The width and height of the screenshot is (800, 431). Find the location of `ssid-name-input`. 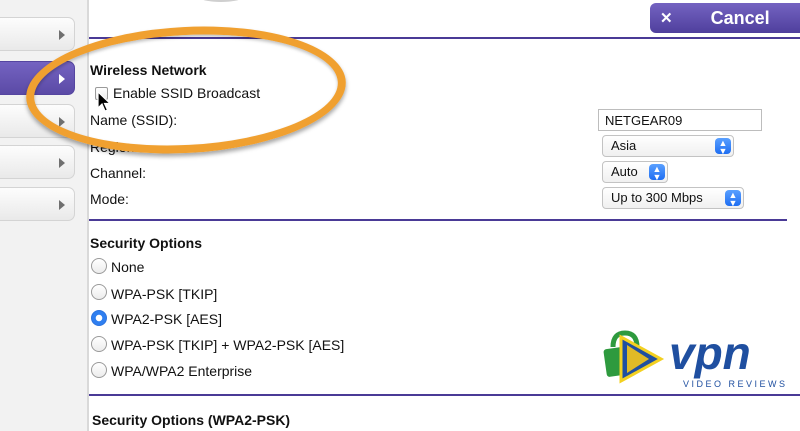

ssid-name-input is located at coordinates (680, 120).